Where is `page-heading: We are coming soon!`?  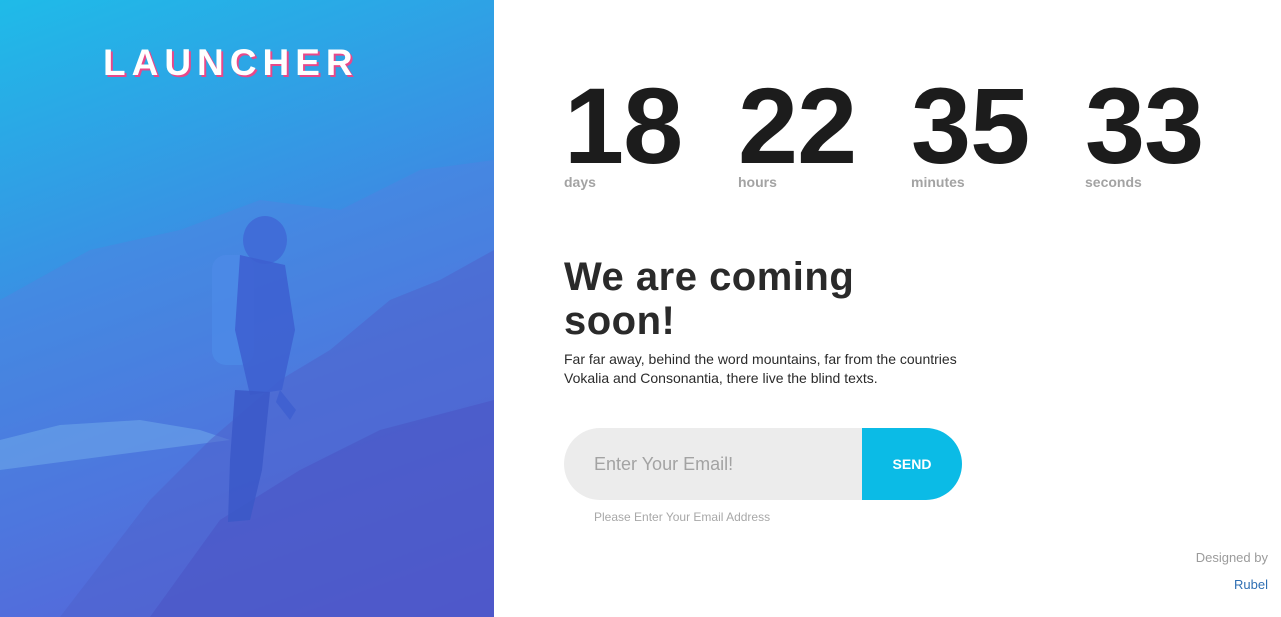 page-heading: We are coming soon! is located at coordinates (709, 299).